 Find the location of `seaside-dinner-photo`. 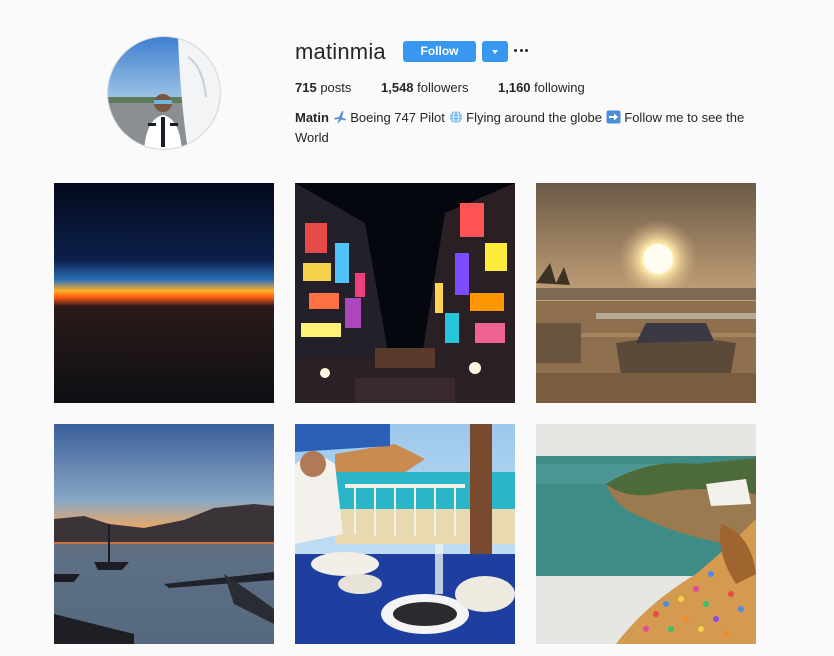

seaside-dinner-photo is located at coordinates (405, 534).